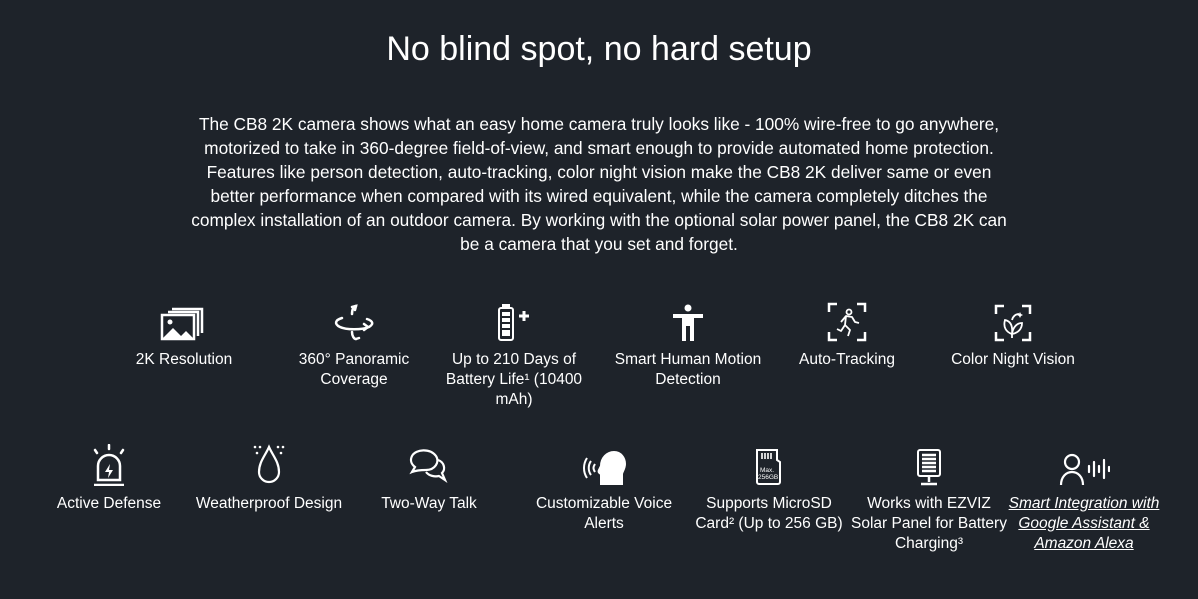  I want to click on feature-label: Supports MicroSD Card² (Up to 256 GB), so click(769, 513).